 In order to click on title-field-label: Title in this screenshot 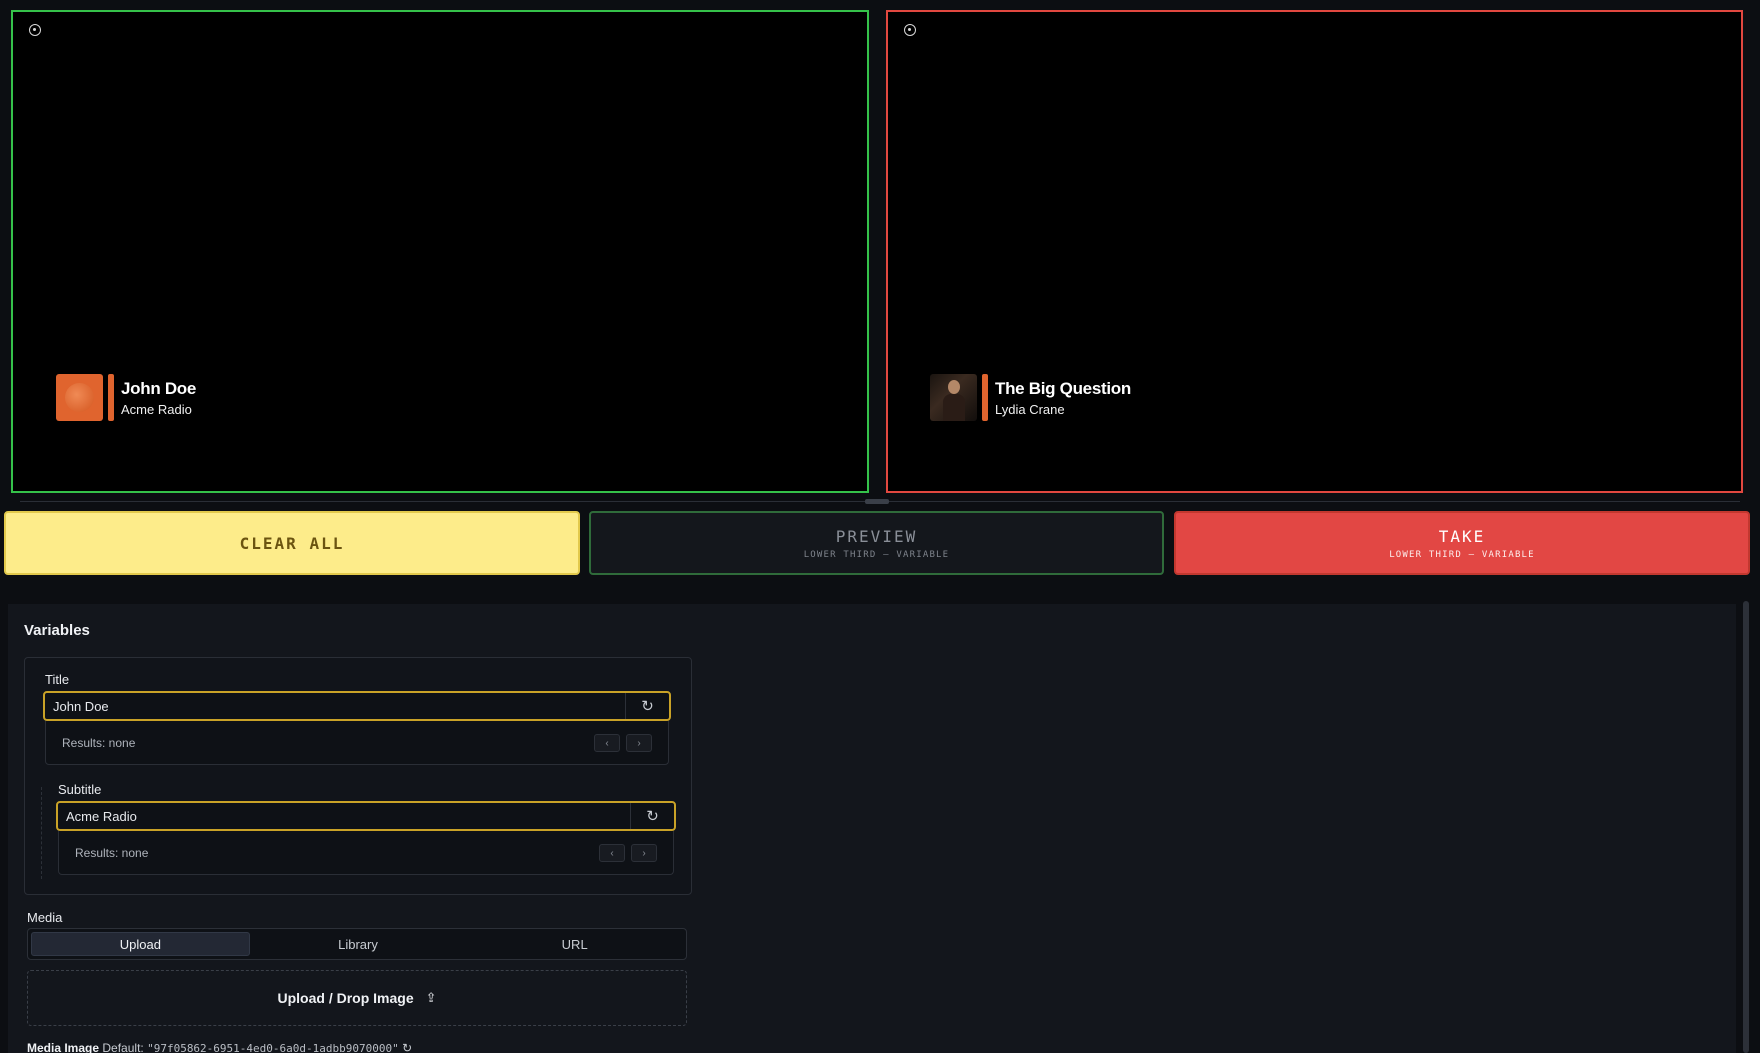, I will do `click(57, 679)`.